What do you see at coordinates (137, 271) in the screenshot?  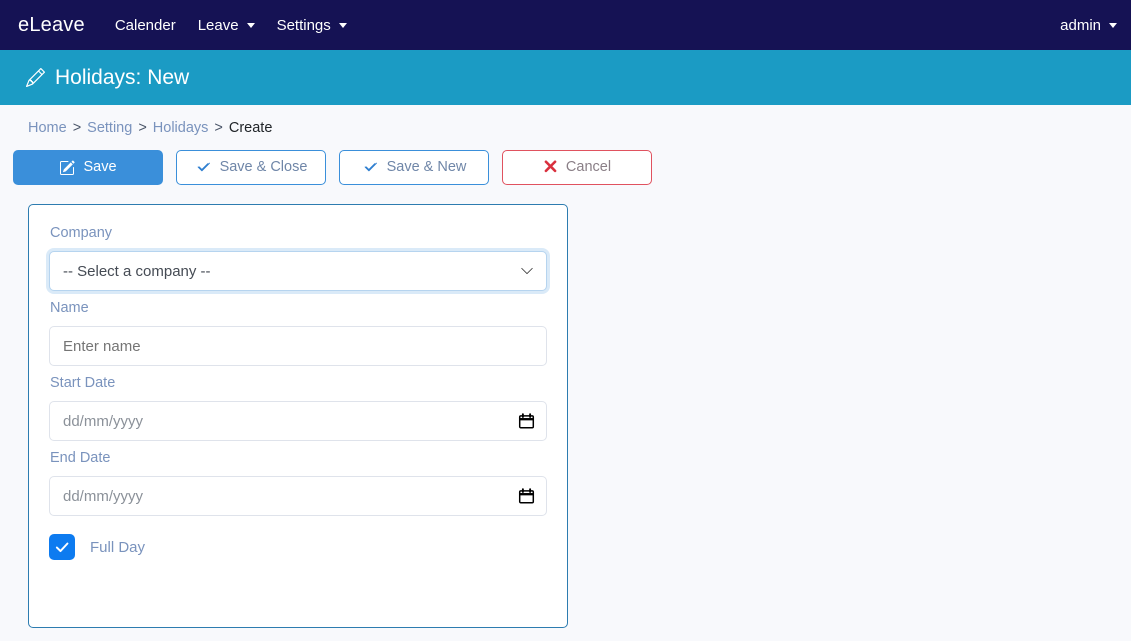 I see `company-select-value: -- Select a company --` at bounding box center [137, 271].